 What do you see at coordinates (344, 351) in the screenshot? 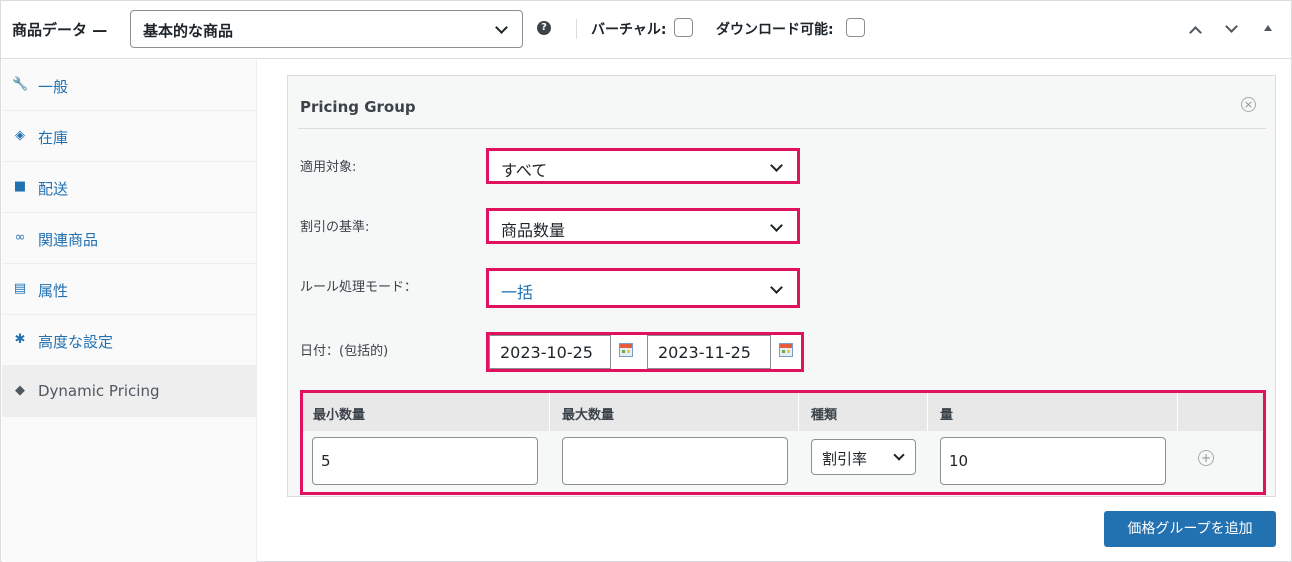
I see `dates-label: 日付：(包括的)` at bounding box center [344, 351].